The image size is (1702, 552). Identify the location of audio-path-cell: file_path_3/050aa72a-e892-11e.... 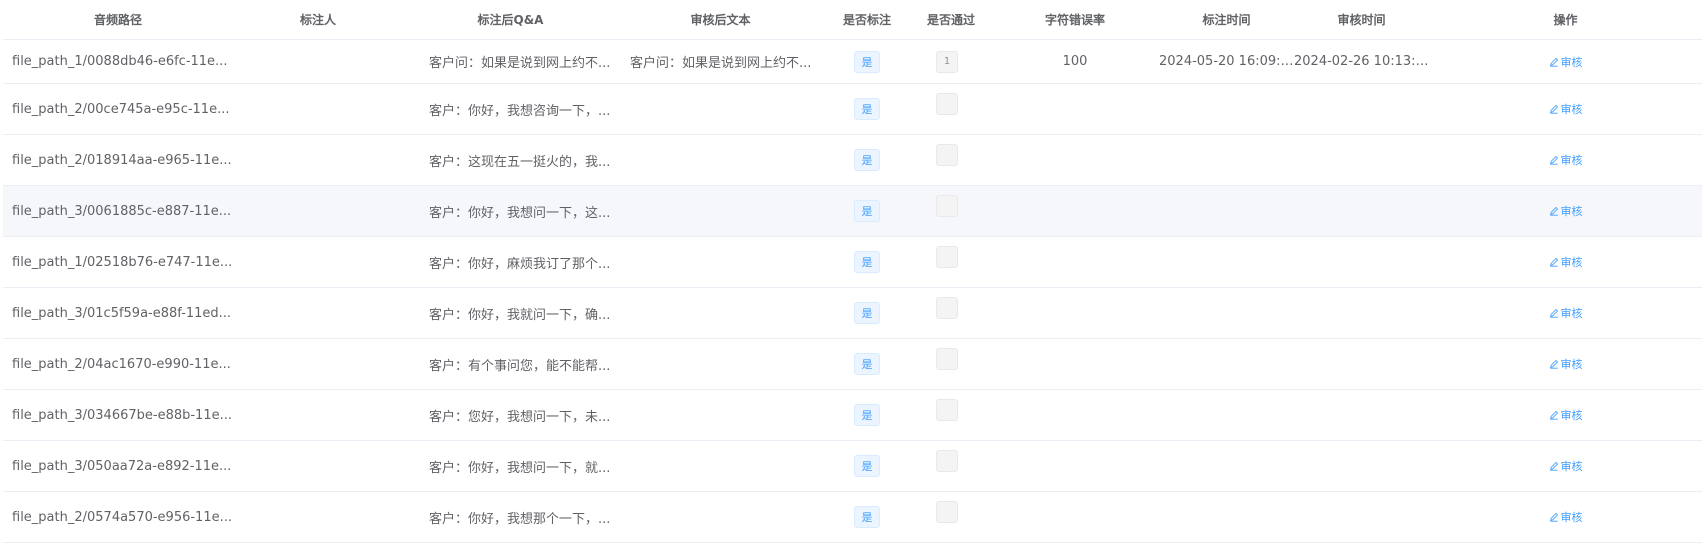
(118, 466).